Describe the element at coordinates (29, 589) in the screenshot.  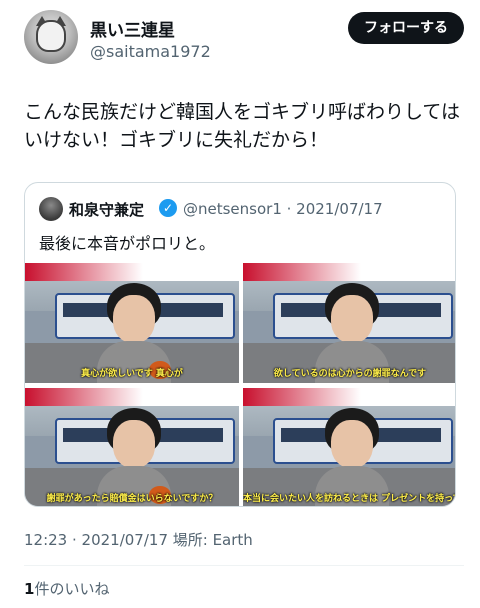
I see `likes-count: 1` at that location.